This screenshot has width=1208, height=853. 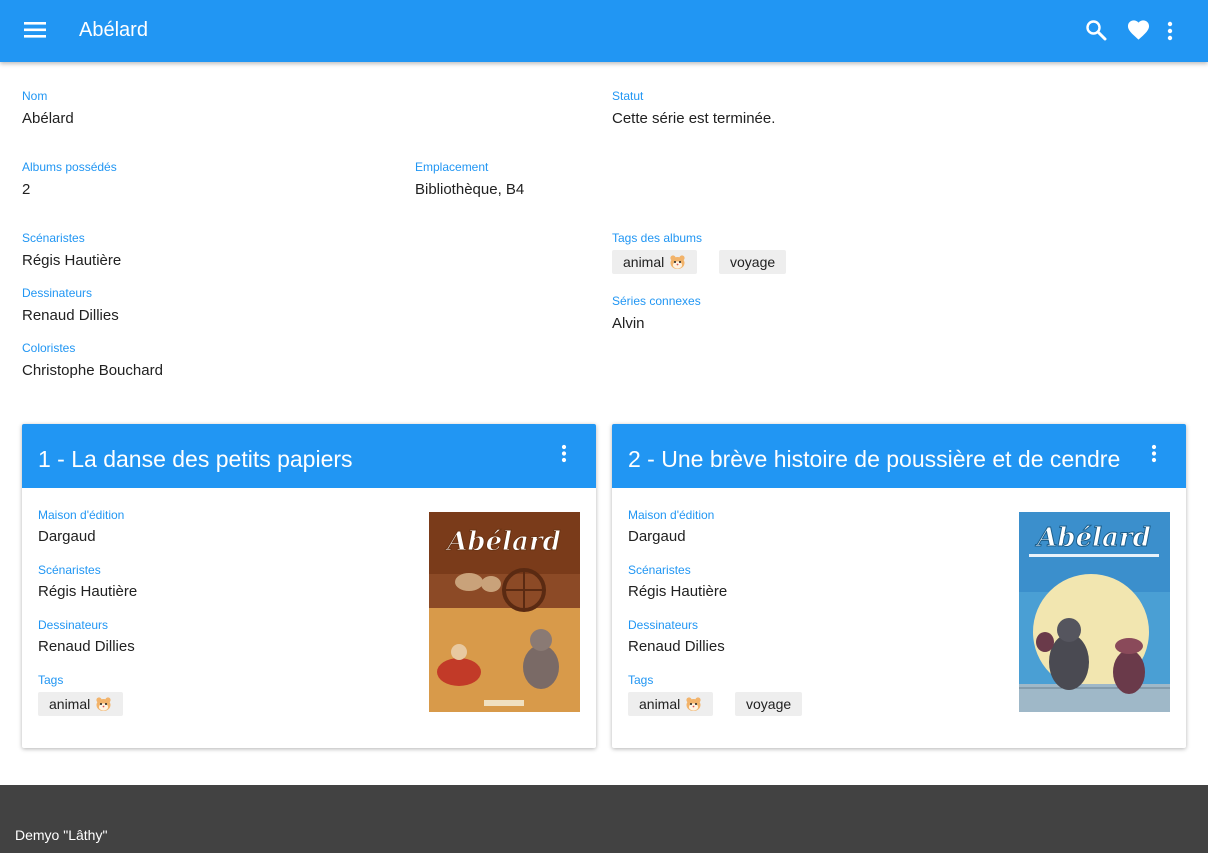 I want to click on related-series-field: Séries connexes Alvin, so click(x=656, y=313).